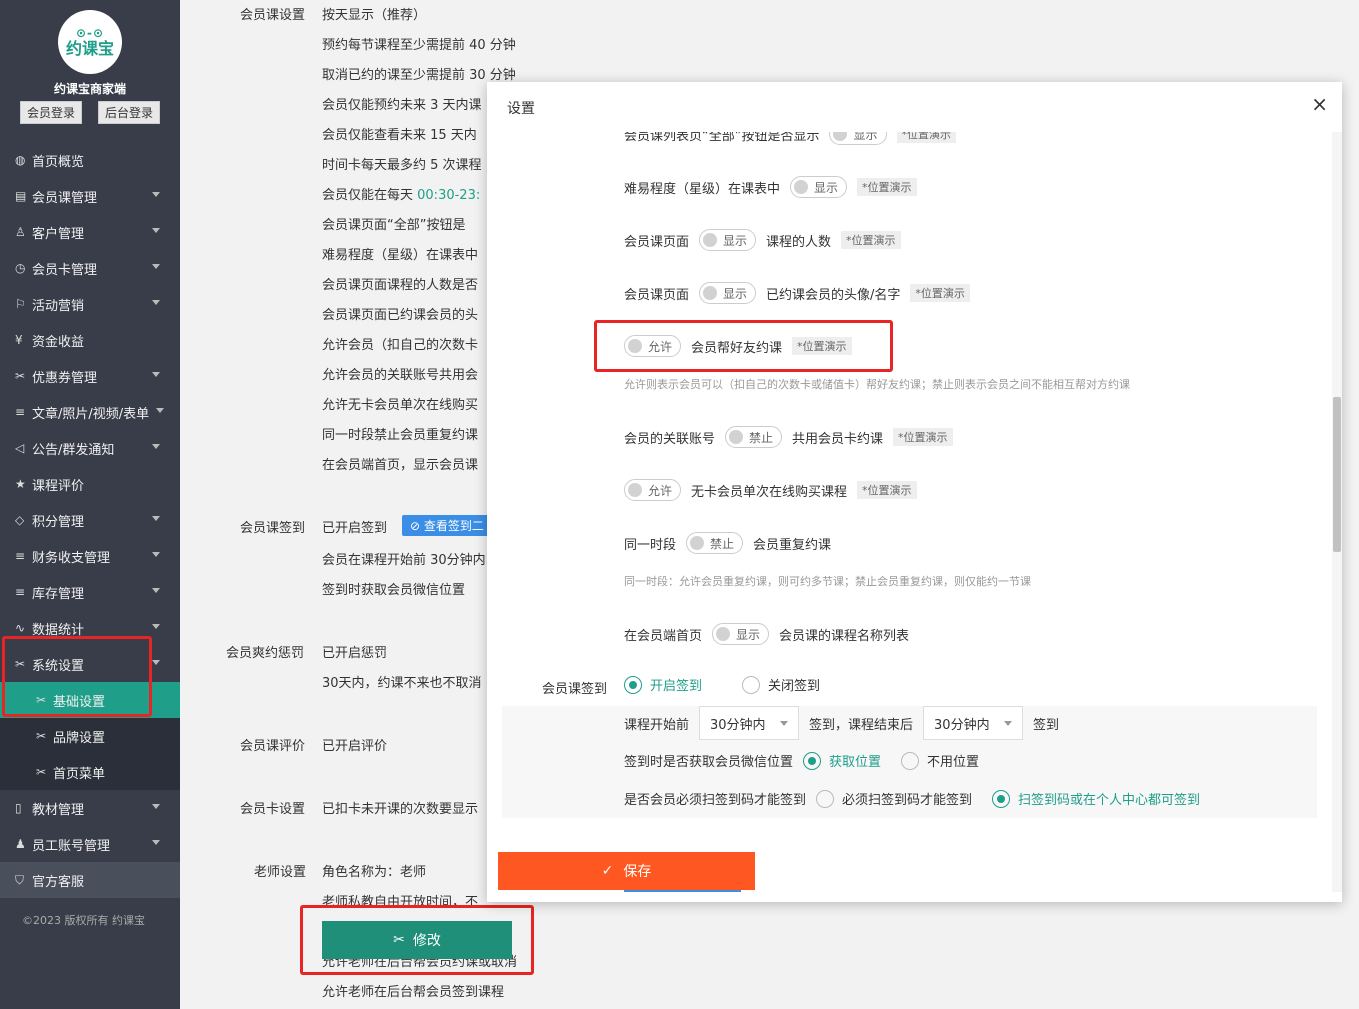 The image size is (1359, 1009). What do you see at coordinates (90, 196) in the screenshot?
I see `sidebar-item-course: ▤ 会员课管理` at bounding box center [90, 196].